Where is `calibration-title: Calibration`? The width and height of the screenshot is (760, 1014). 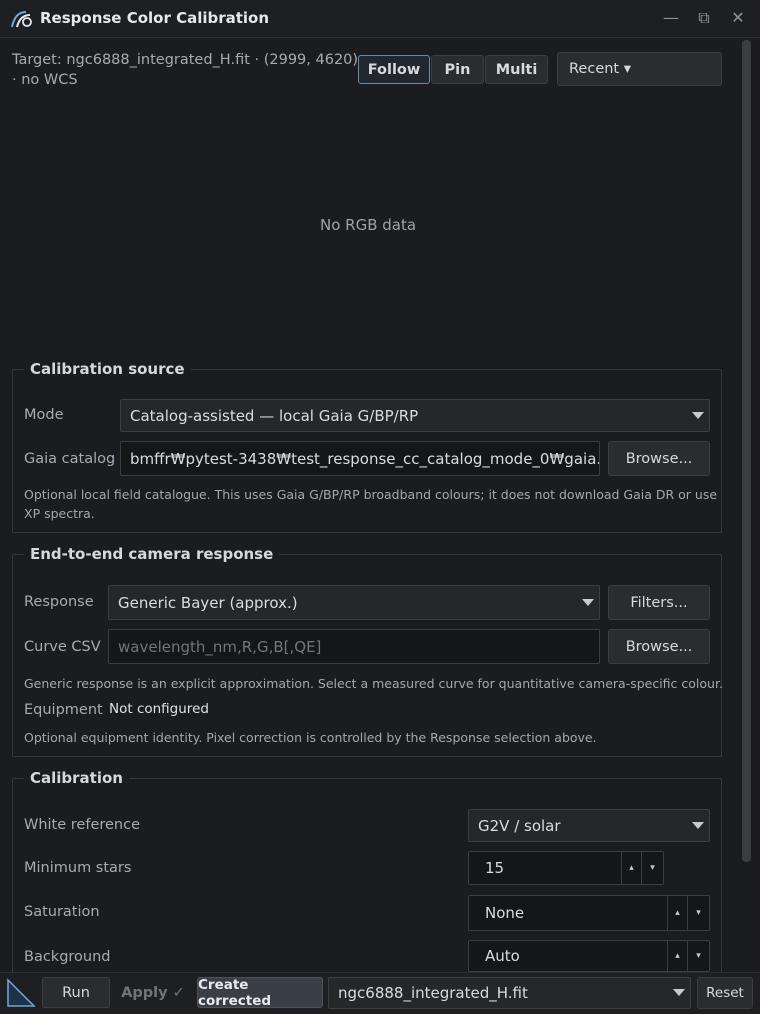 calibration-title: Calibration is located at coordinates (76, 778).